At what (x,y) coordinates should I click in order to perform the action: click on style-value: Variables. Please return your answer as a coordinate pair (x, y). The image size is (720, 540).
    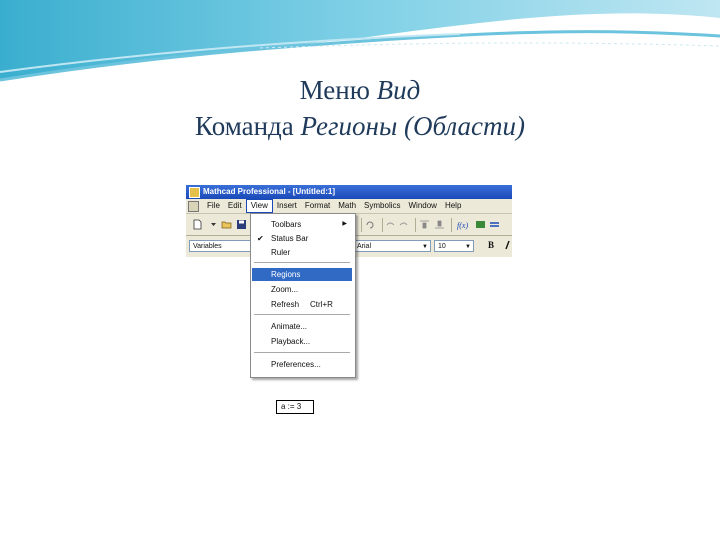
    Looking at the image, I should click on (207, 246).